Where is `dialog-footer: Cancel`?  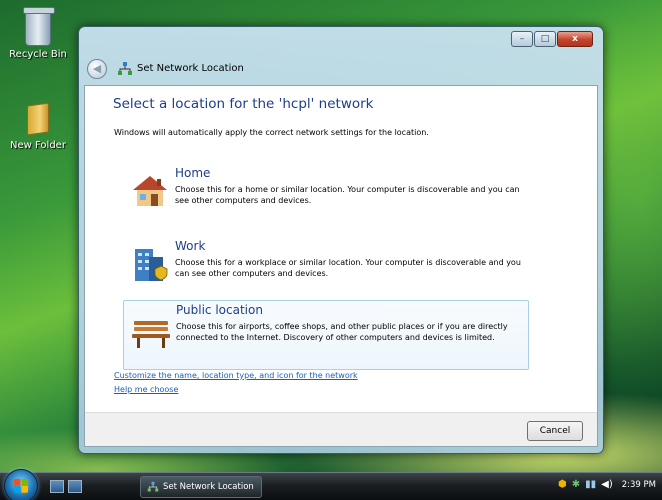
dialog-footer: Cancel is located at coordinates (341, 429).